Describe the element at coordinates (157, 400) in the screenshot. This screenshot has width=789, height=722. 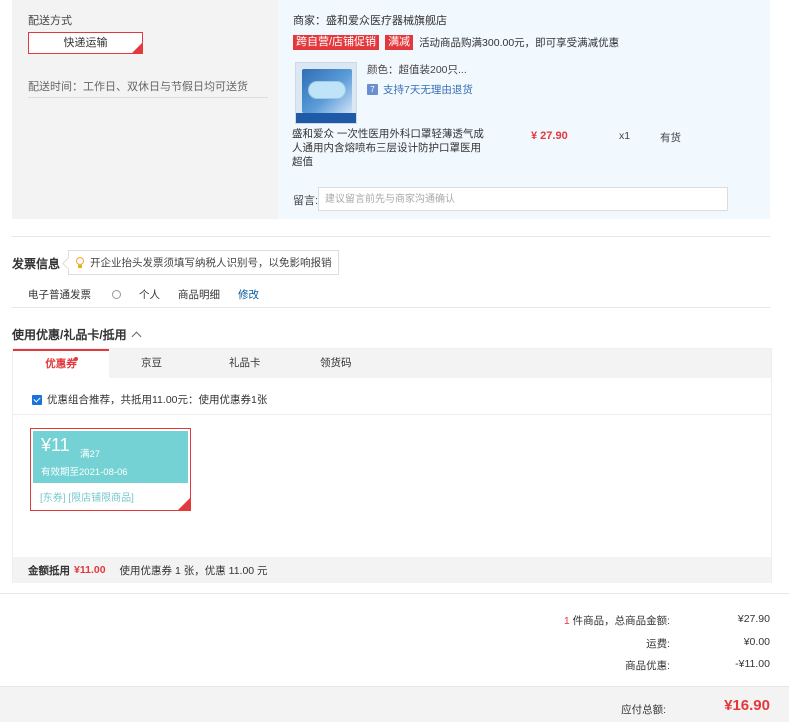
I see `combo-text: 优惠组合推荐，共抵用11.00元：使用优惠券1张` at that location.